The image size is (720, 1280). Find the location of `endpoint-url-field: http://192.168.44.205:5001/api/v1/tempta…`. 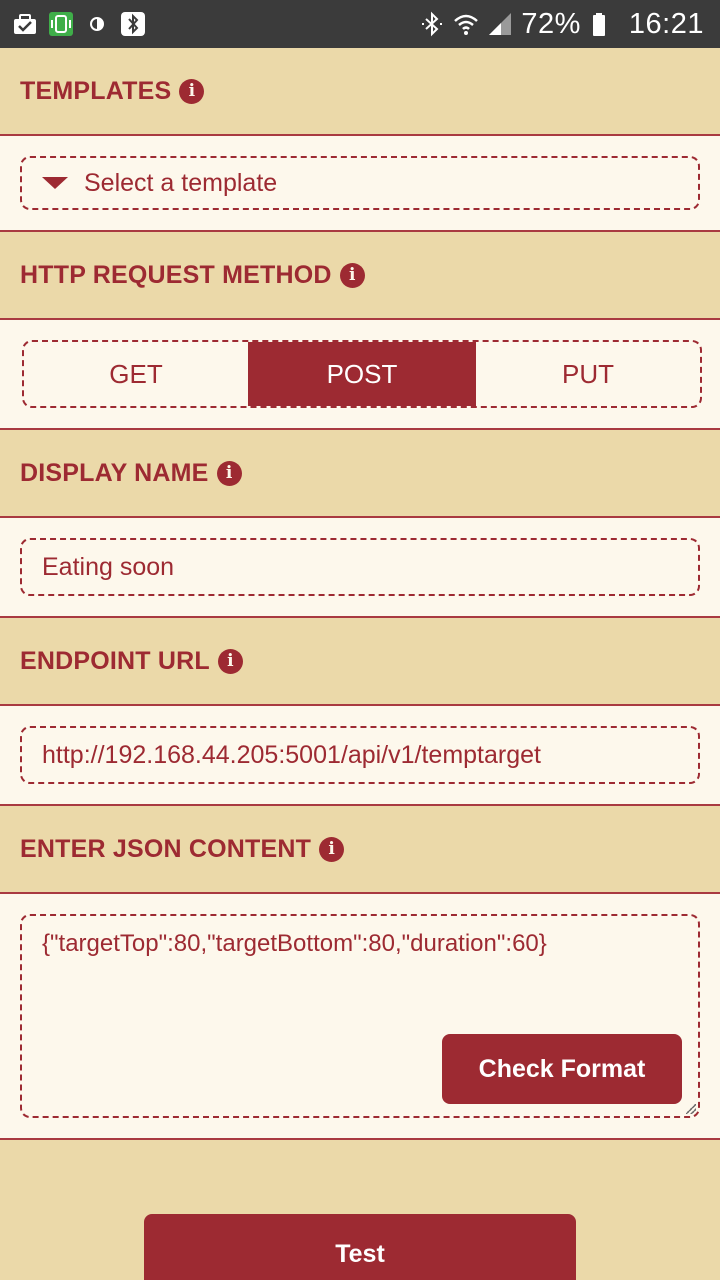

endpoint-url-field: http://192.168.44.205:5001/api/v1/tempta… is located at coordinates (360, 755).